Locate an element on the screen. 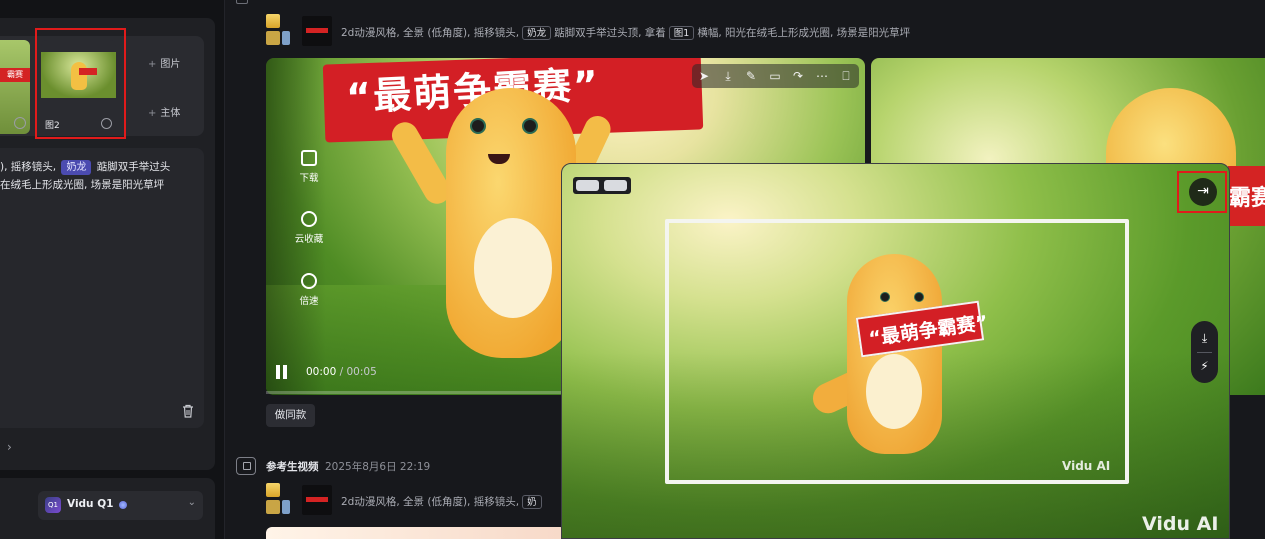 The height and width of the screenshot is (539, 1265). second-card-banner-text: 霸赛 is located at coordinates (1247, 198).